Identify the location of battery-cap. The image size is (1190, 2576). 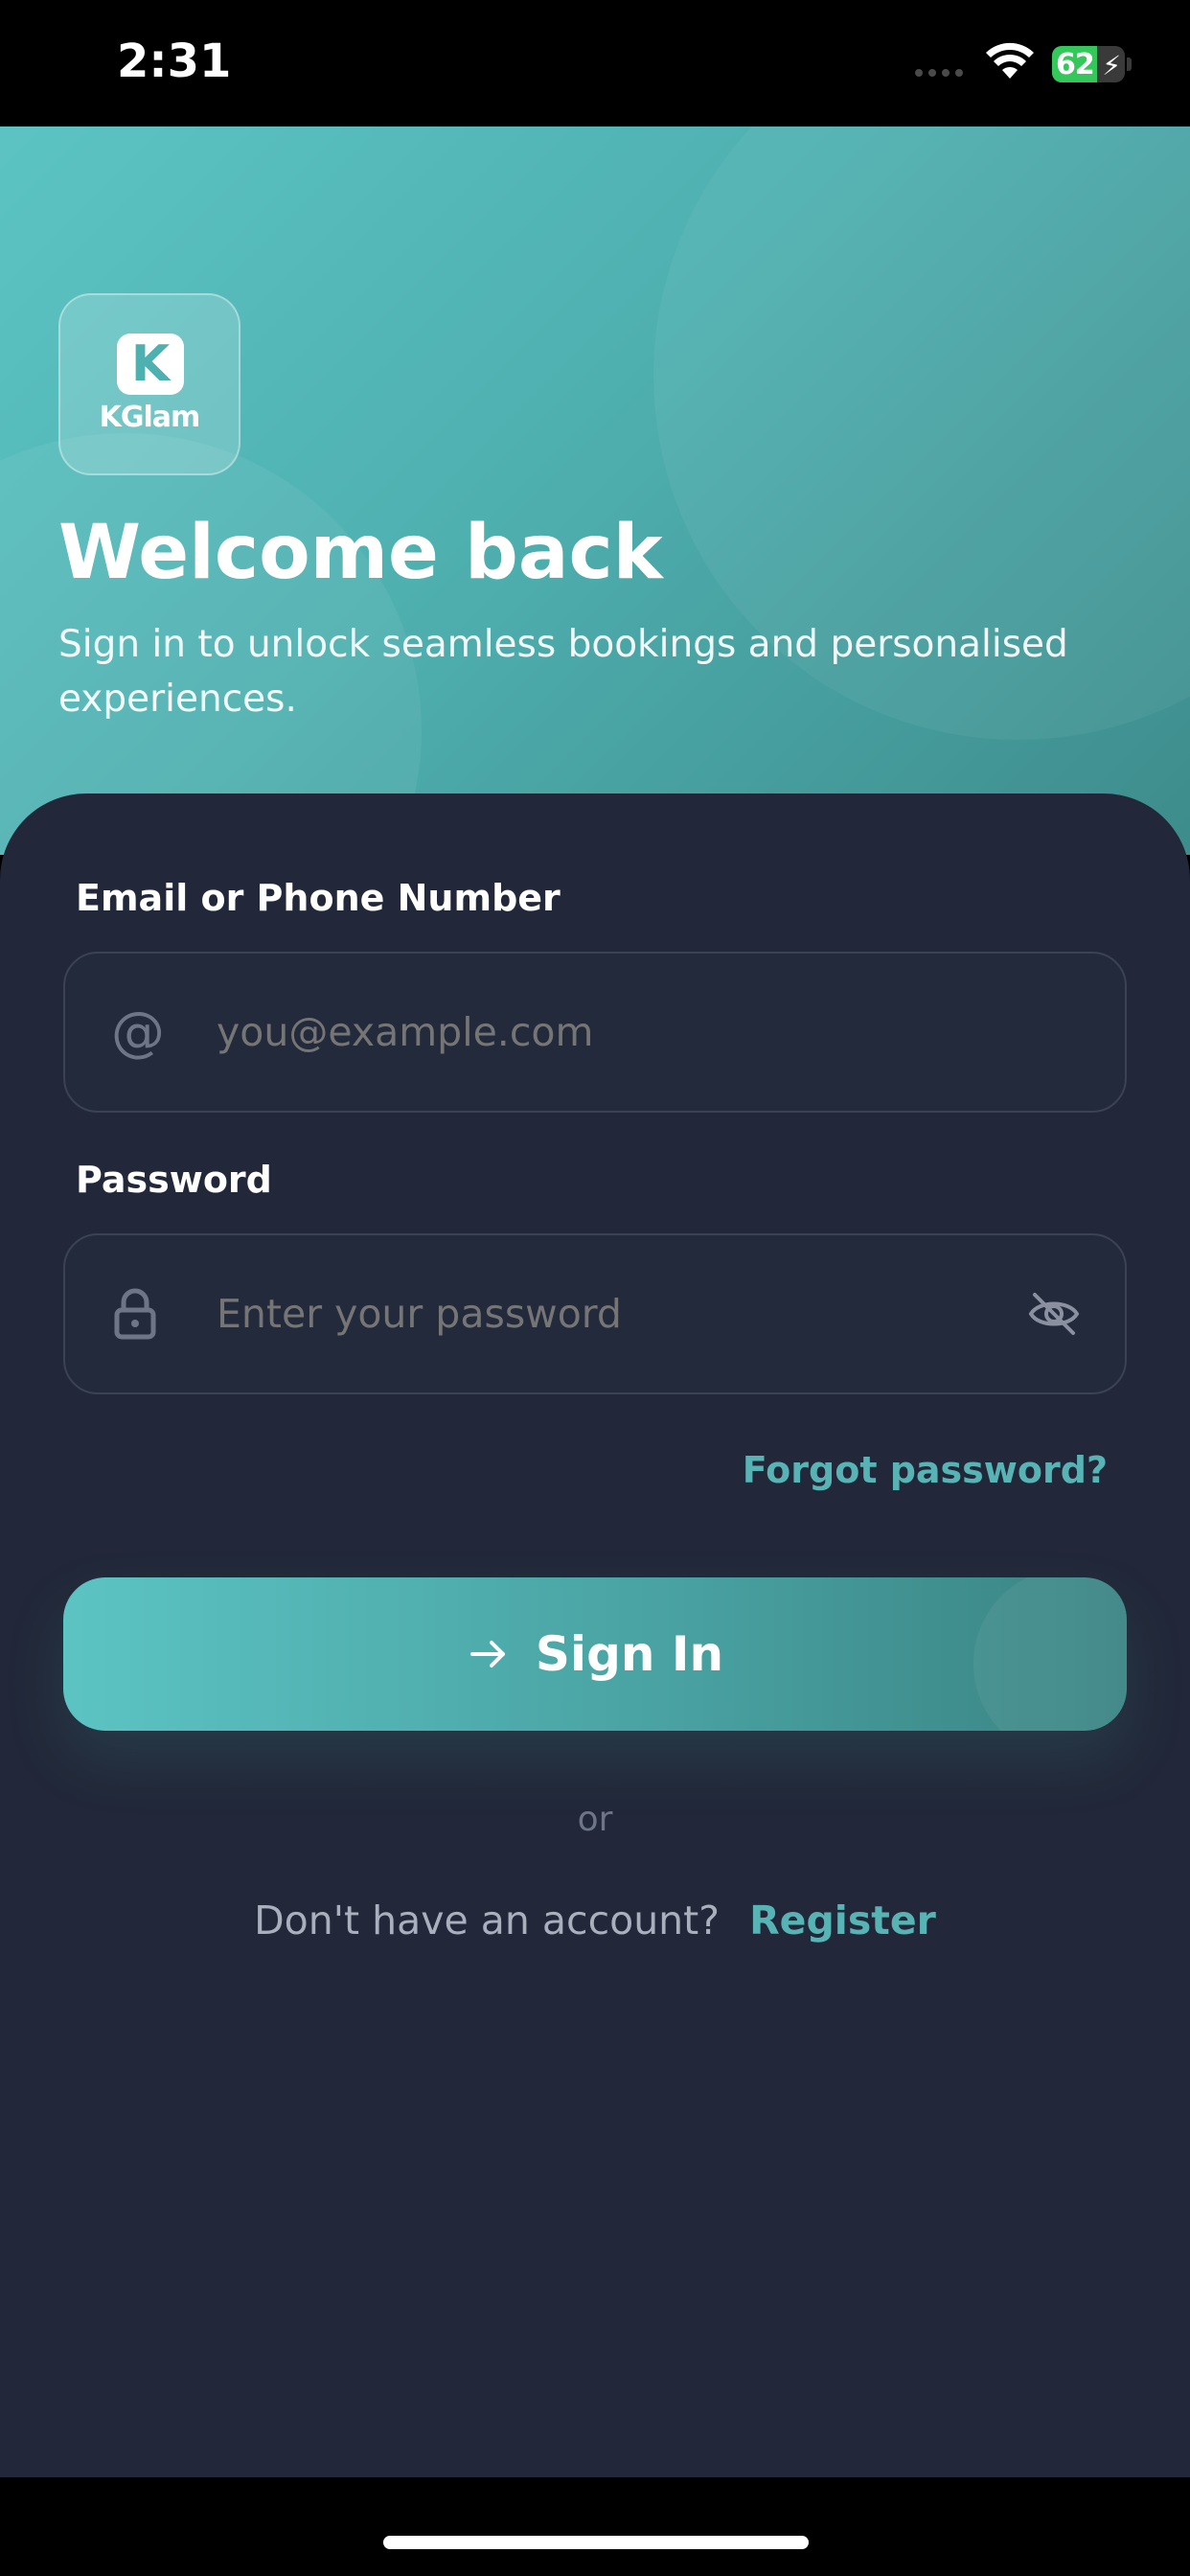
(1130, 64).